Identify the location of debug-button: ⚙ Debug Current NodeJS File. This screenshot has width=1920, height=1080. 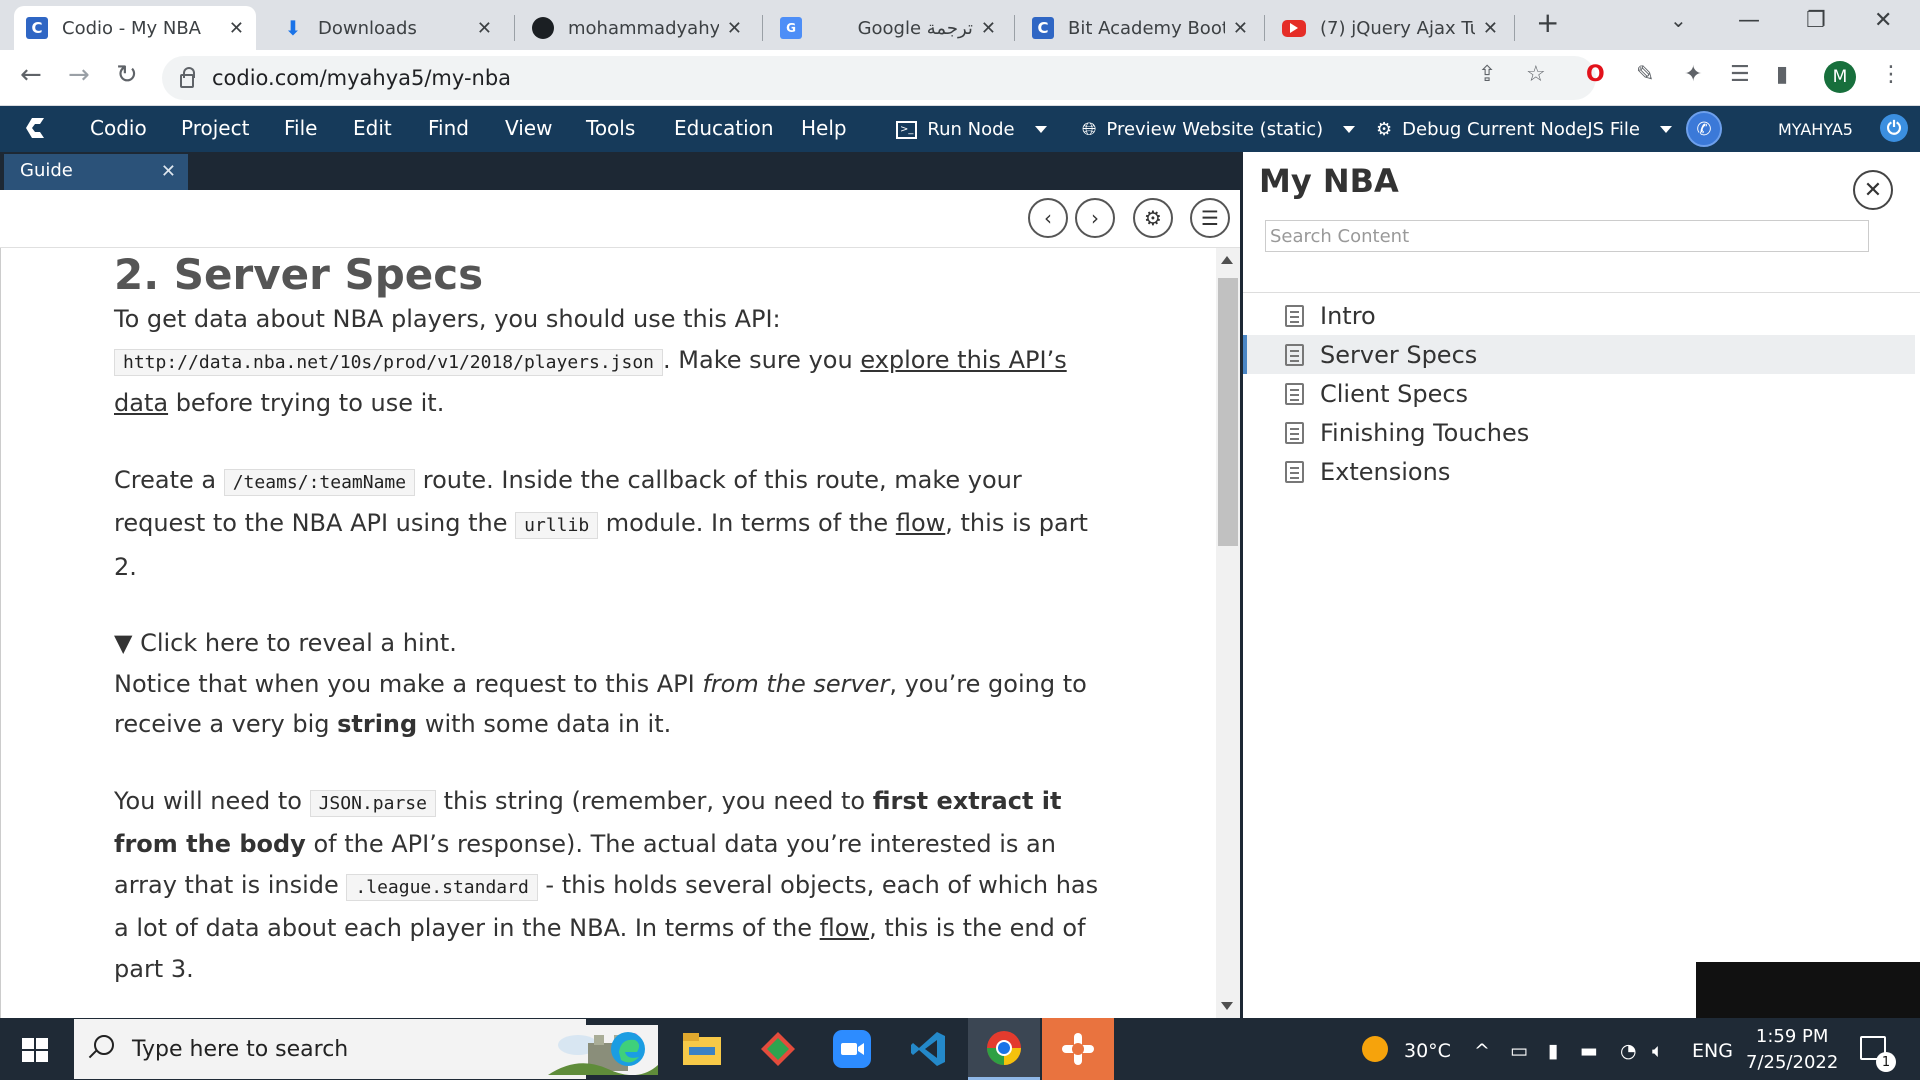
(1524, 129).